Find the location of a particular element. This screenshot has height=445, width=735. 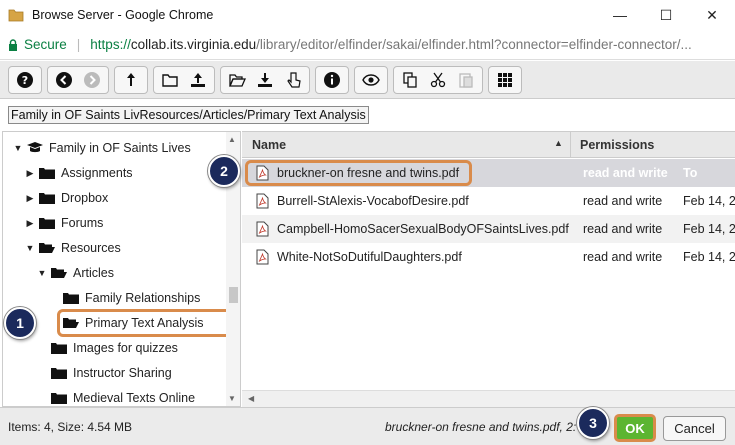

secure-label: Secure is located at coordinates (45, 44).